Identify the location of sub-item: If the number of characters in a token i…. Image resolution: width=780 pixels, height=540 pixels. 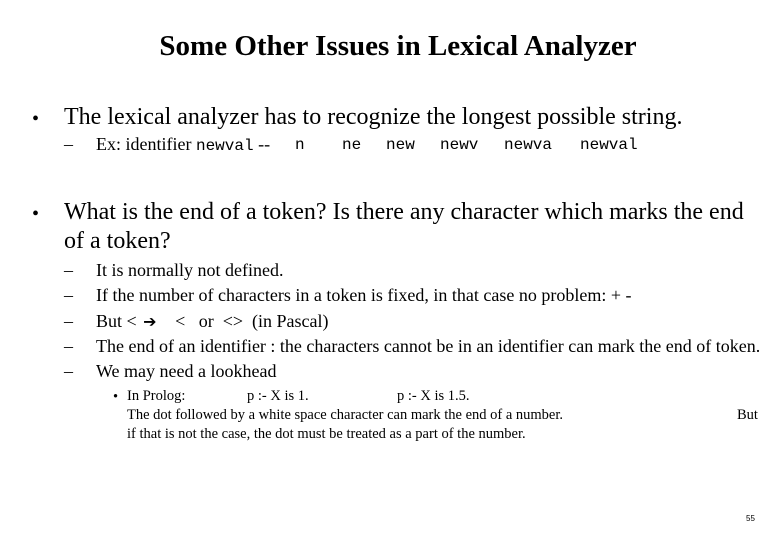
(364, 295).